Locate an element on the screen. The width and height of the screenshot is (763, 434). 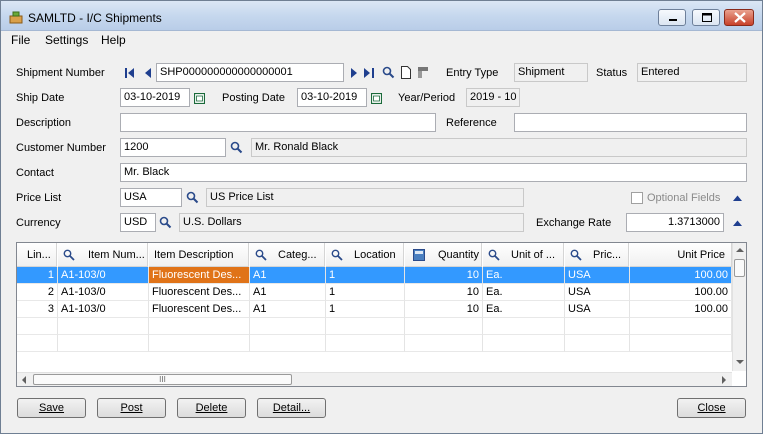
entry-type-label: Entry Type is located at coordinates (472, 73).